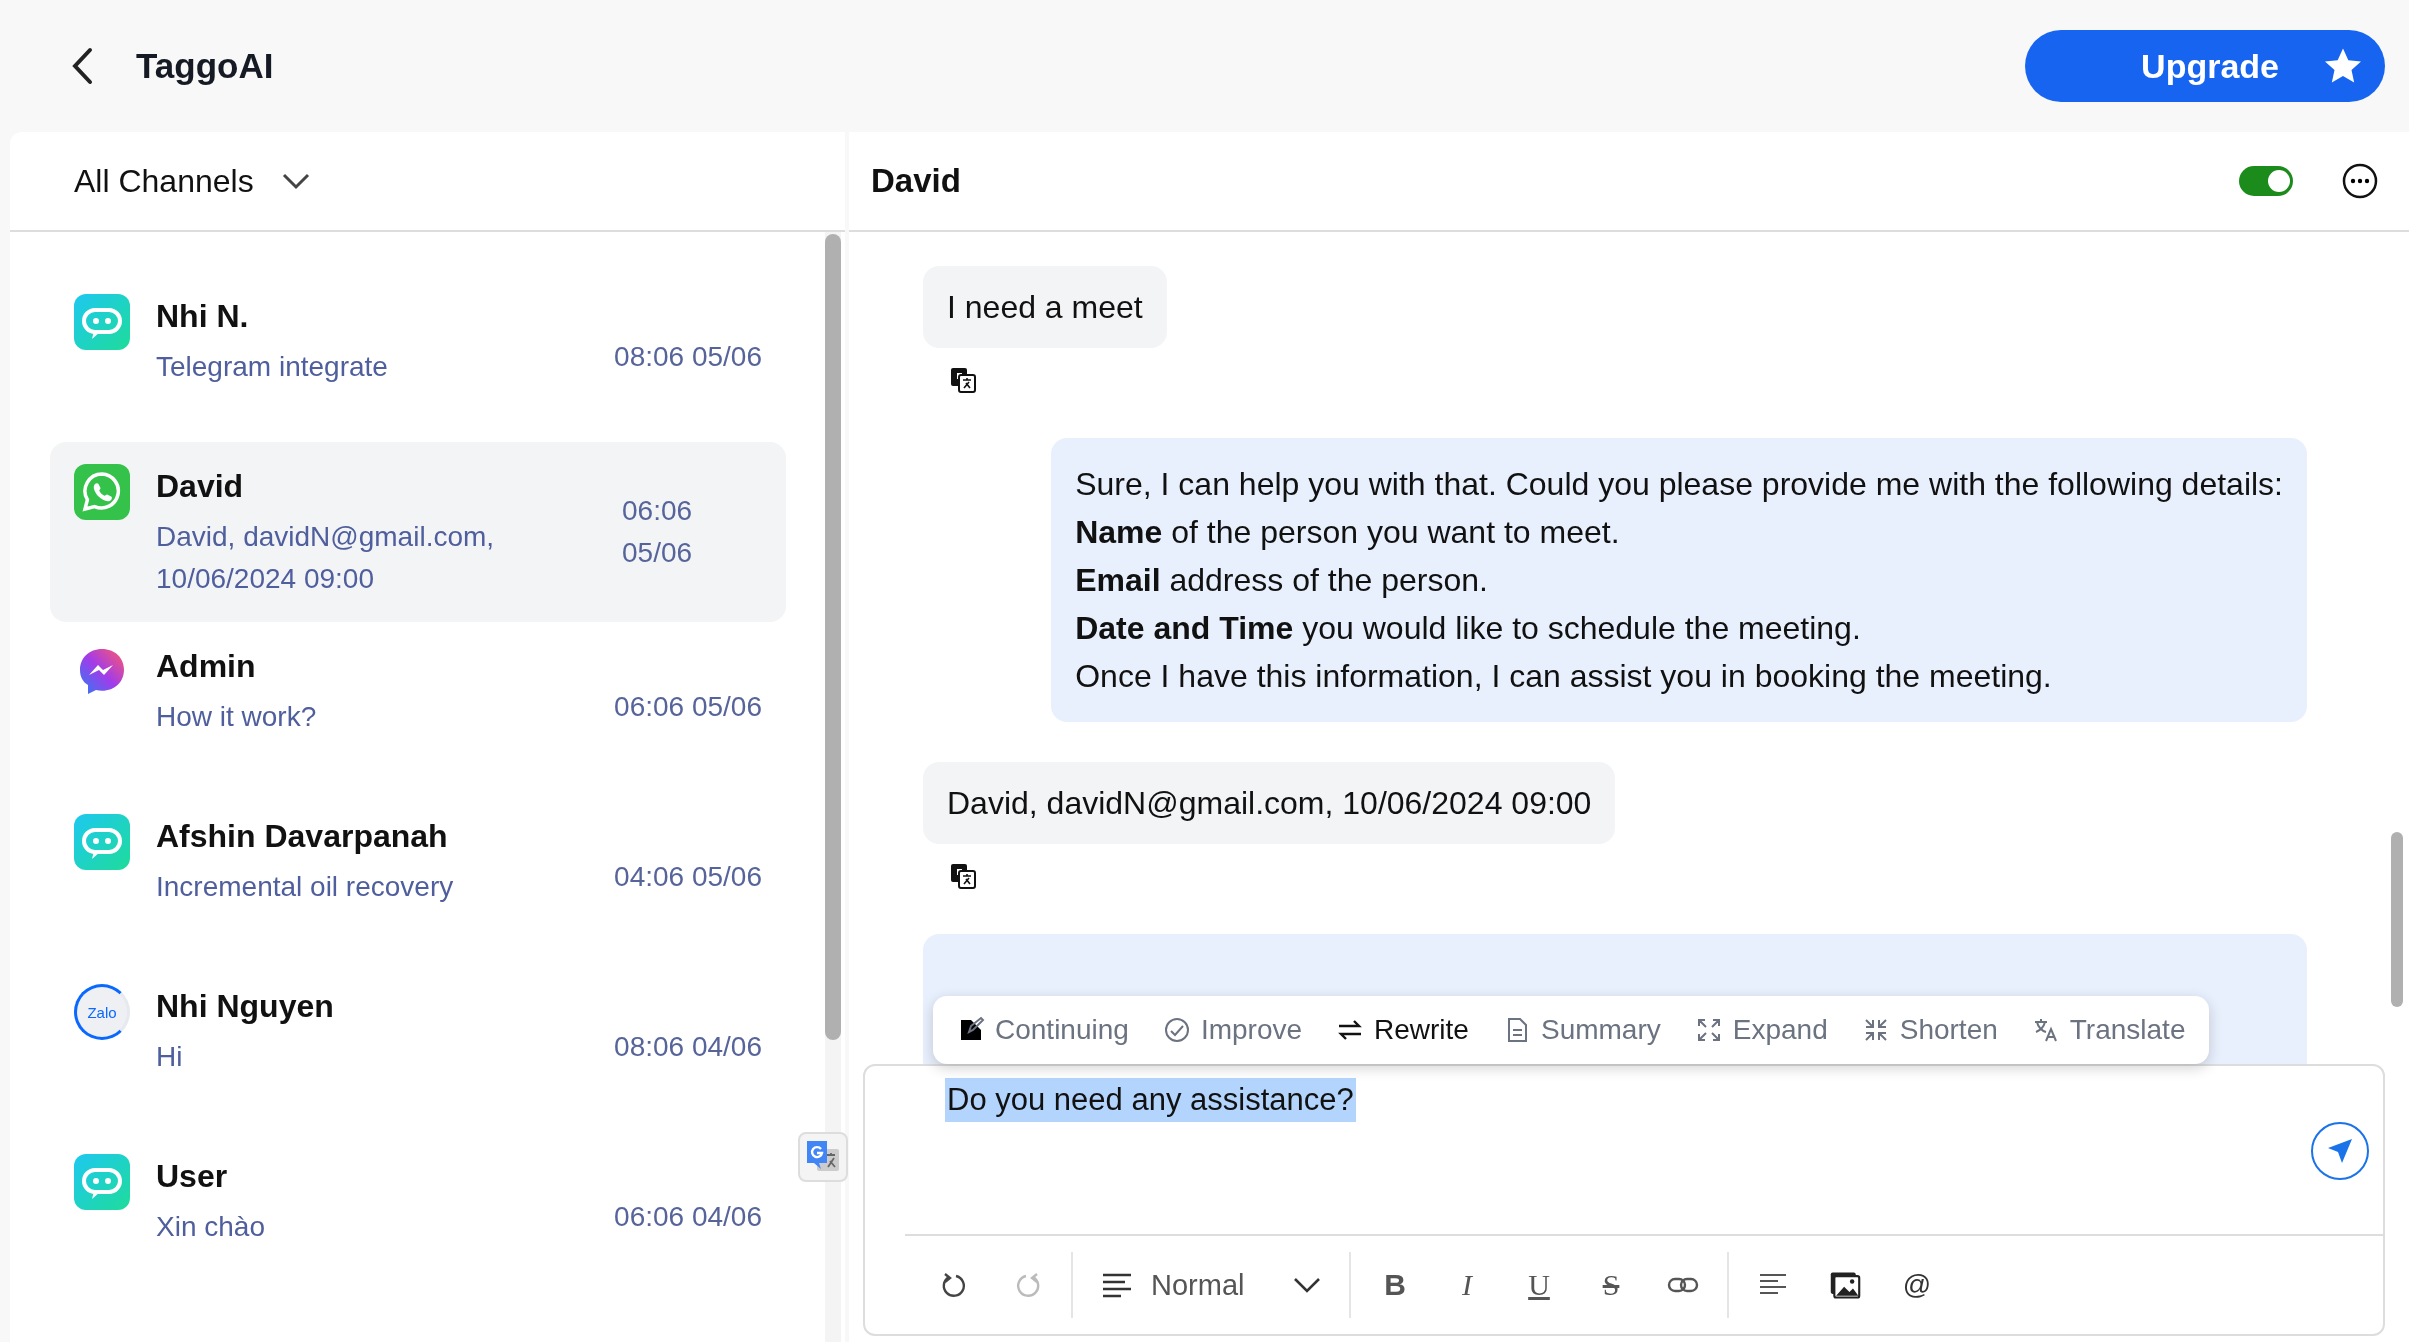 Image resolution: width=2409 pixels, height=1342 pixels. What do you see at coordinates (170, 1057) in the screenshot?
I see `message-preview: Hi` at bounding box center [170, 1057].